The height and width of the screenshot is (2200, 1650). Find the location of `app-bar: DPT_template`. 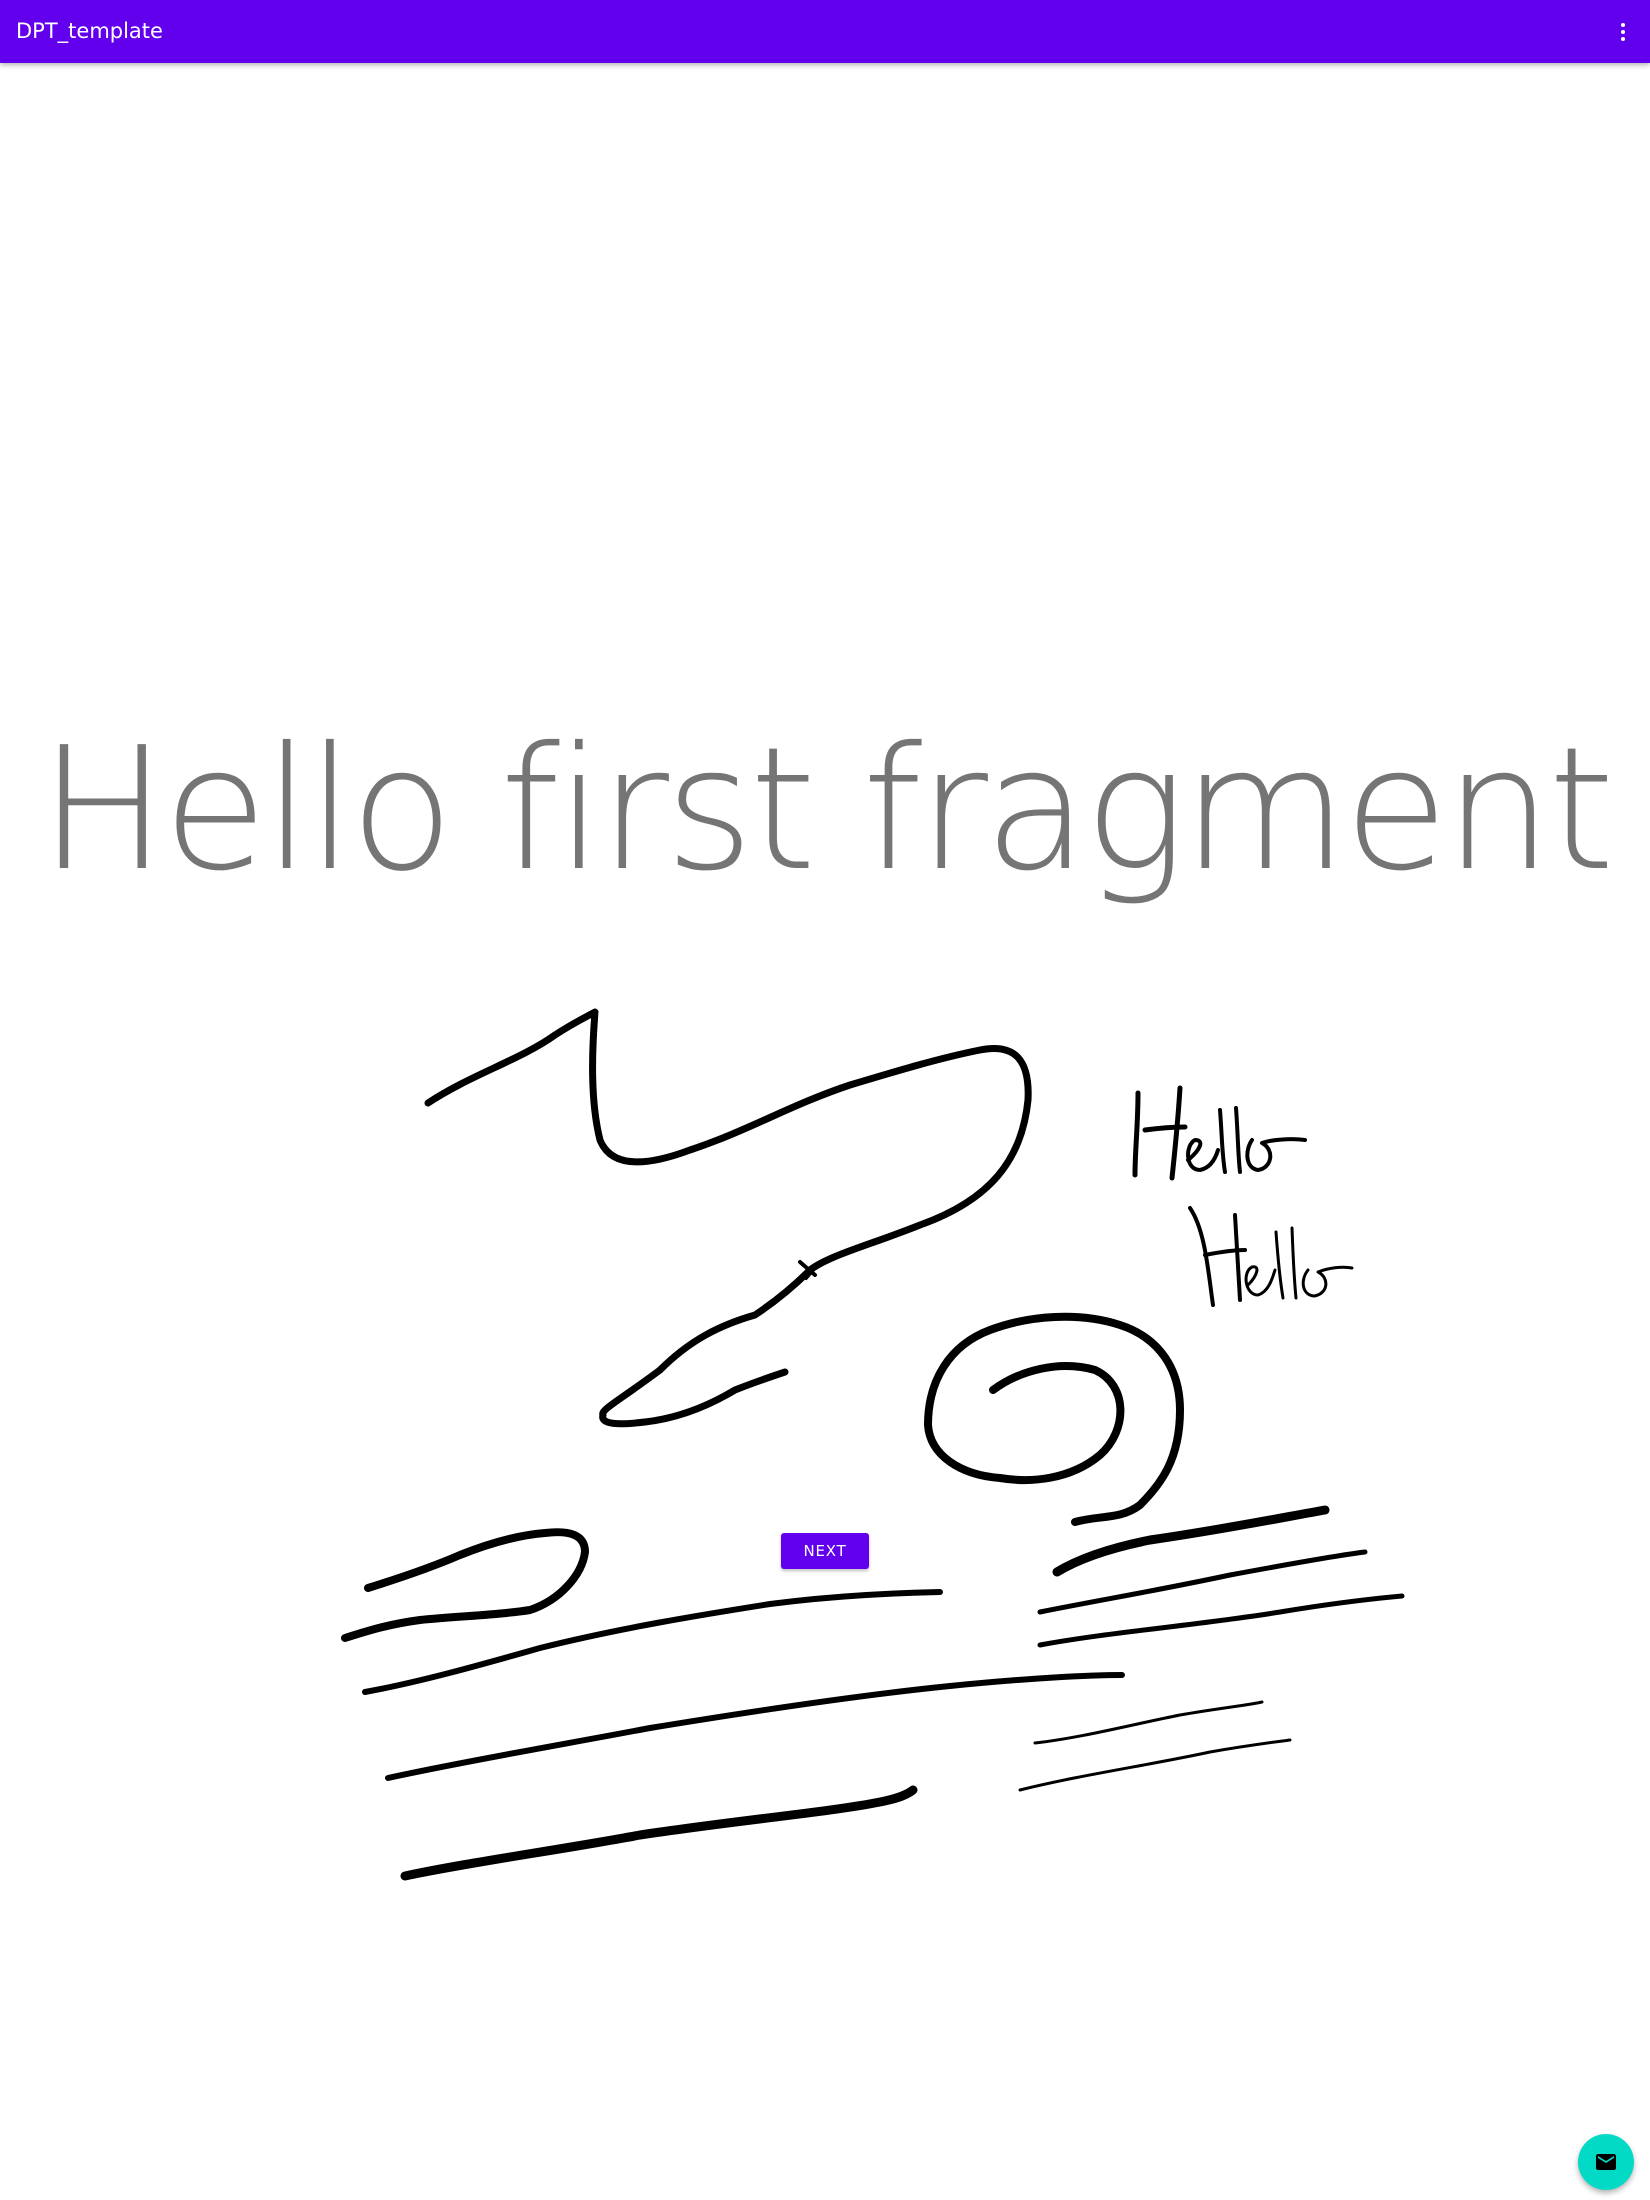

app-bar: DPT_template is located at coordinates (825, 31).